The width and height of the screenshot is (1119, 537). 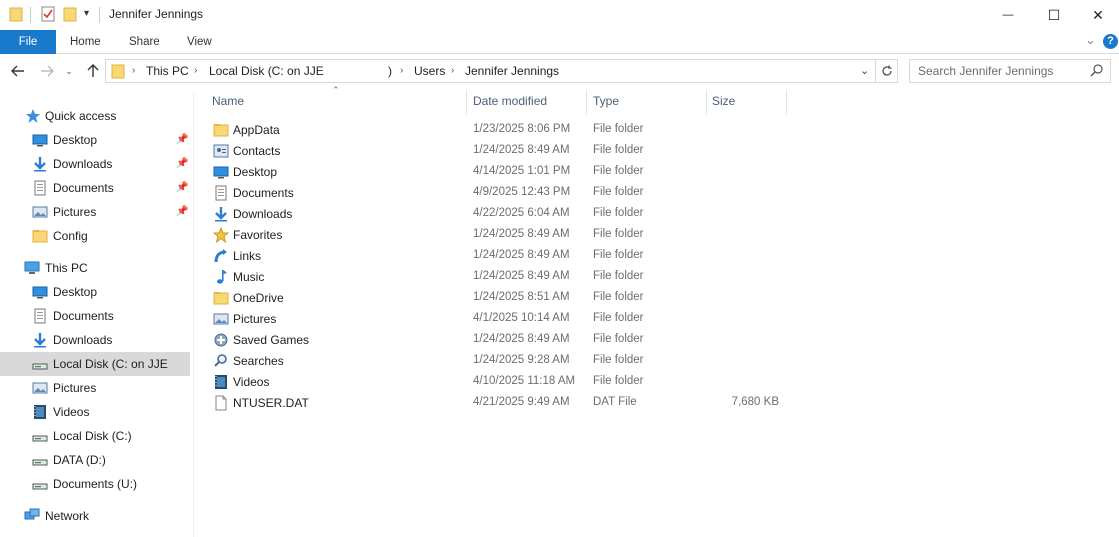 What do you see at coordinates (495, 214) in the screenshot?
I see `file-row: Downloads 4/22/2025 6:04 AM File folder` at bounding box center [495, 214].